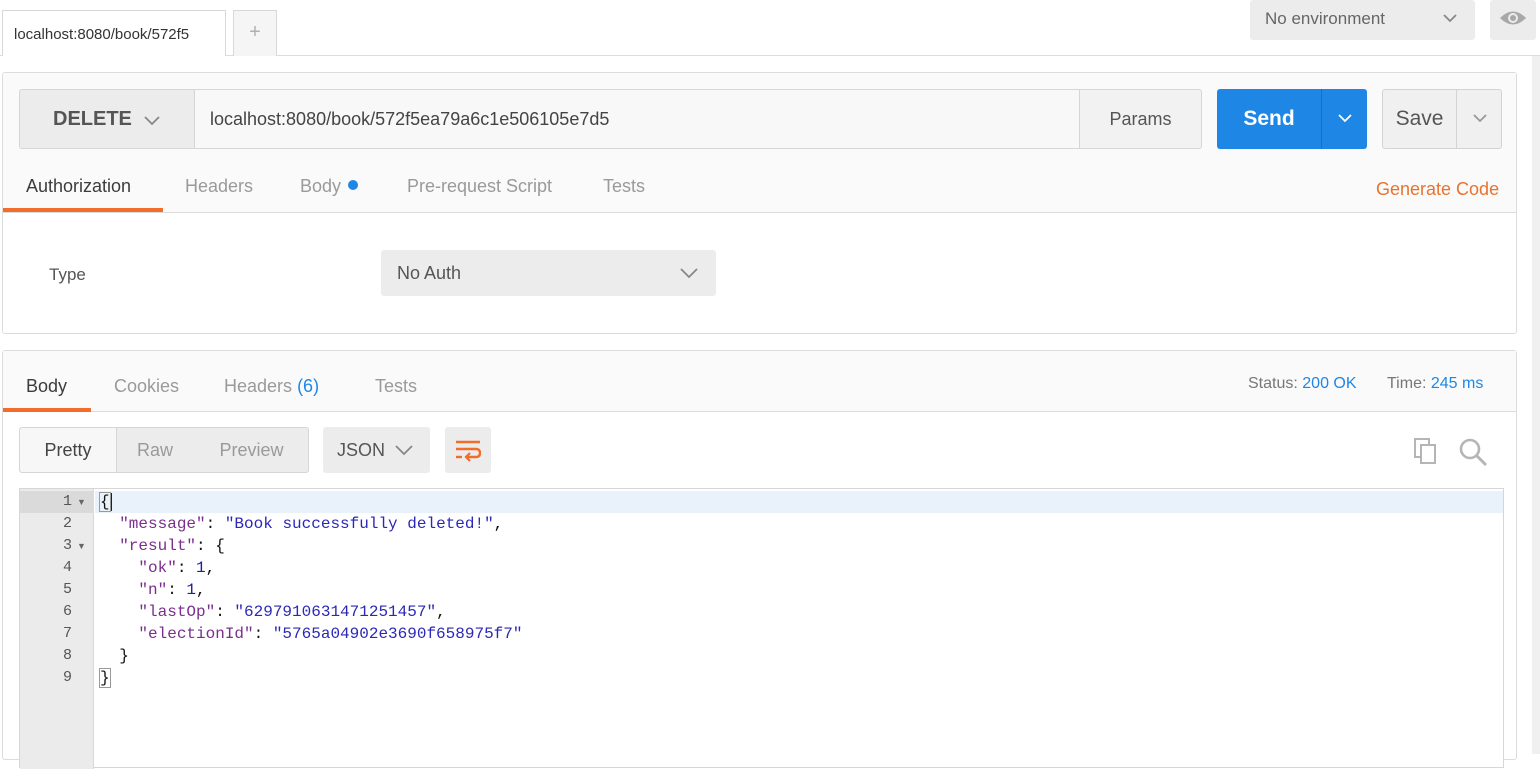 The height and width of the screenshot is (769, 1540). I want to click on code-line: "message": "Book successfully deleted!",, so click(311, 524).